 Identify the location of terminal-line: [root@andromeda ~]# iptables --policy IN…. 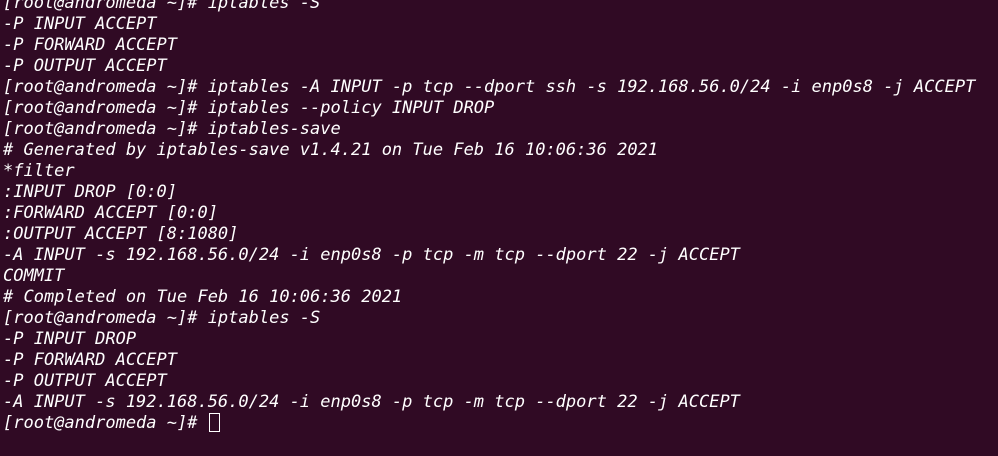
(249, 108).